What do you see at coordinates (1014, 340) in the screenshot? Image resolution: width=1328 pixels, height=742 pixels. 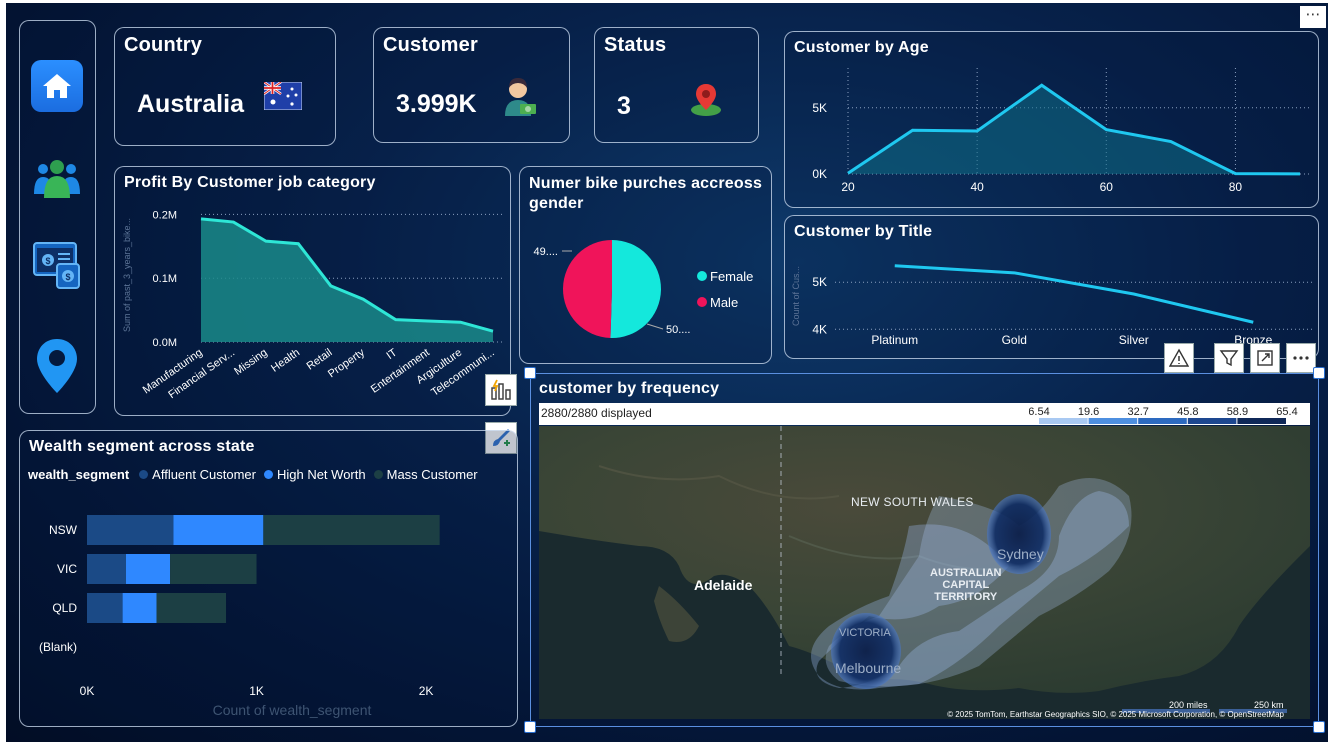 I see `title-xtick-label: Gold` at bounding box center [1014, 340].